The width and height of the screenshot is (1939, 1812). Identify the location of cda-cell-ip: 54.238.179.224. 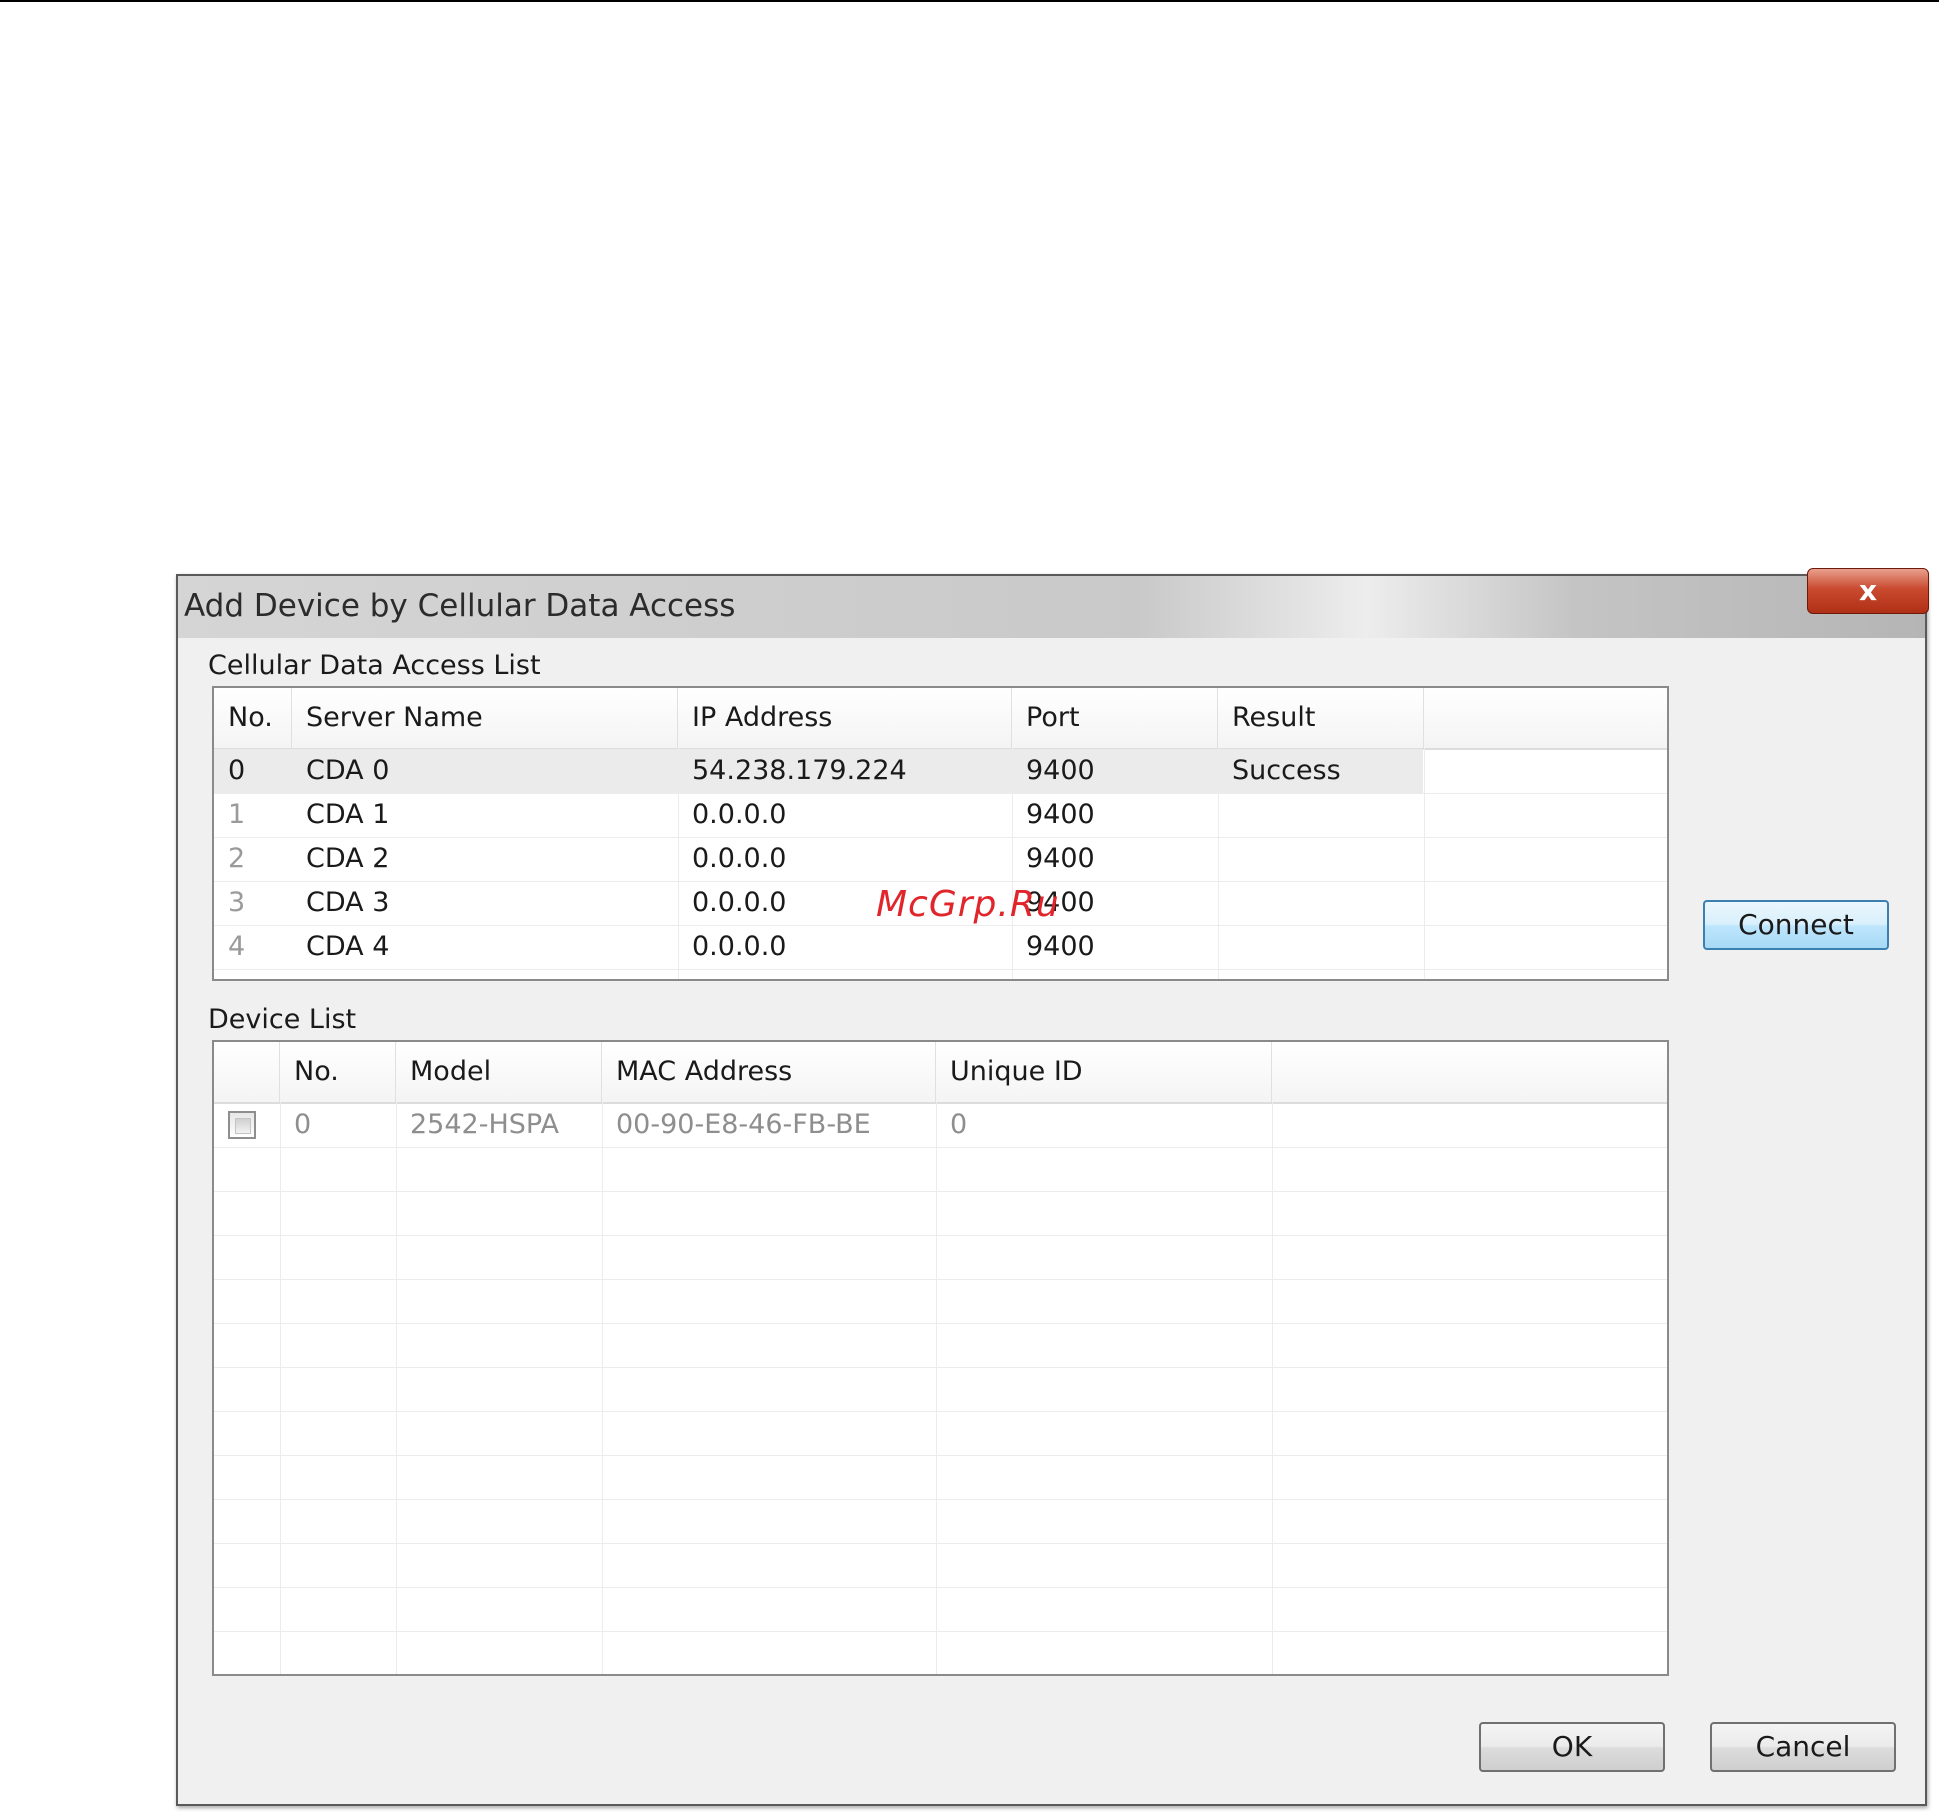
(799, 770).